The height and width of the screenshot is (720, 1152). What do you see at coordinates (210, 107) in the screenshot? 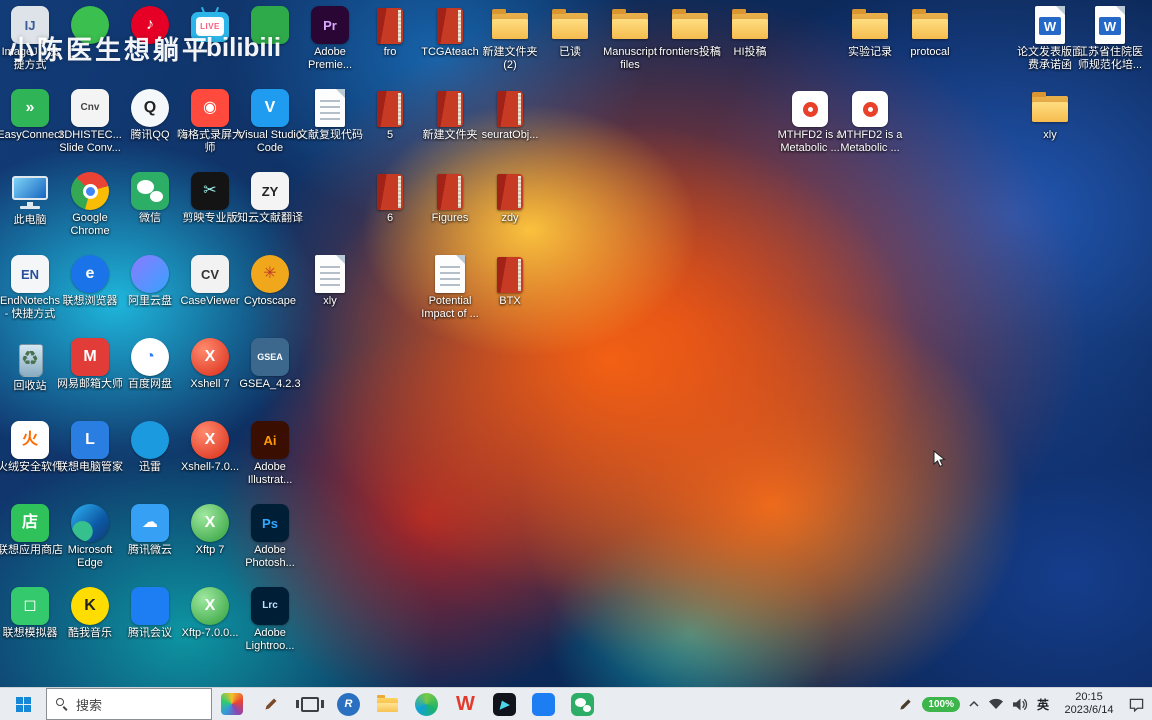
I see `higeshi-recorder-glyph: ◉` at bounding box center [210, 107].